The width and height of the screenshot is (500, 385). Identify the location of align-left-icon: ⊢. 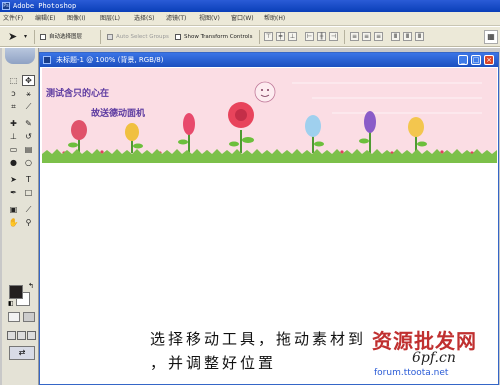
(309, 36).